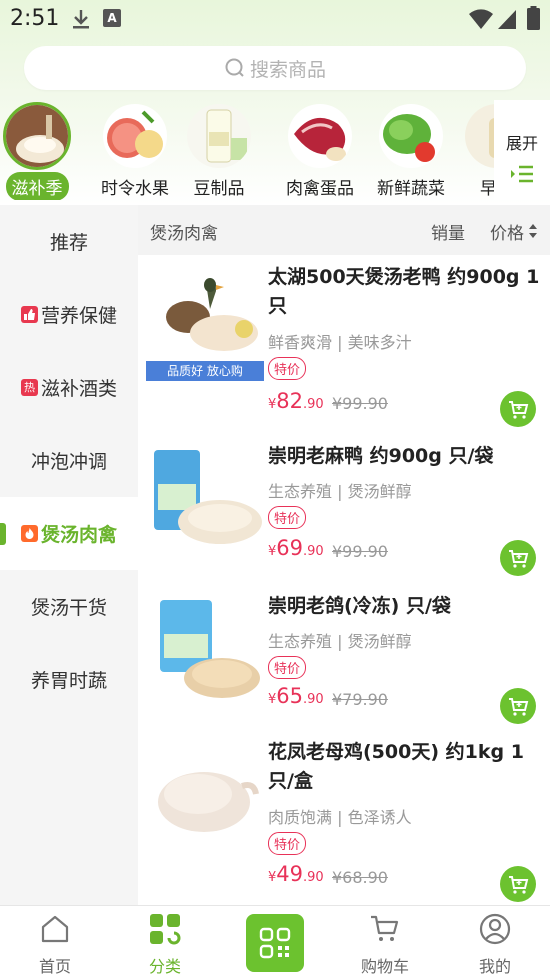 Image resolution: width=550 pixels, height=979 pixels. What do you see at coordinates (481, 19) in the screenshot?
I see `wifi-icon` at bounding box center [481, 19].